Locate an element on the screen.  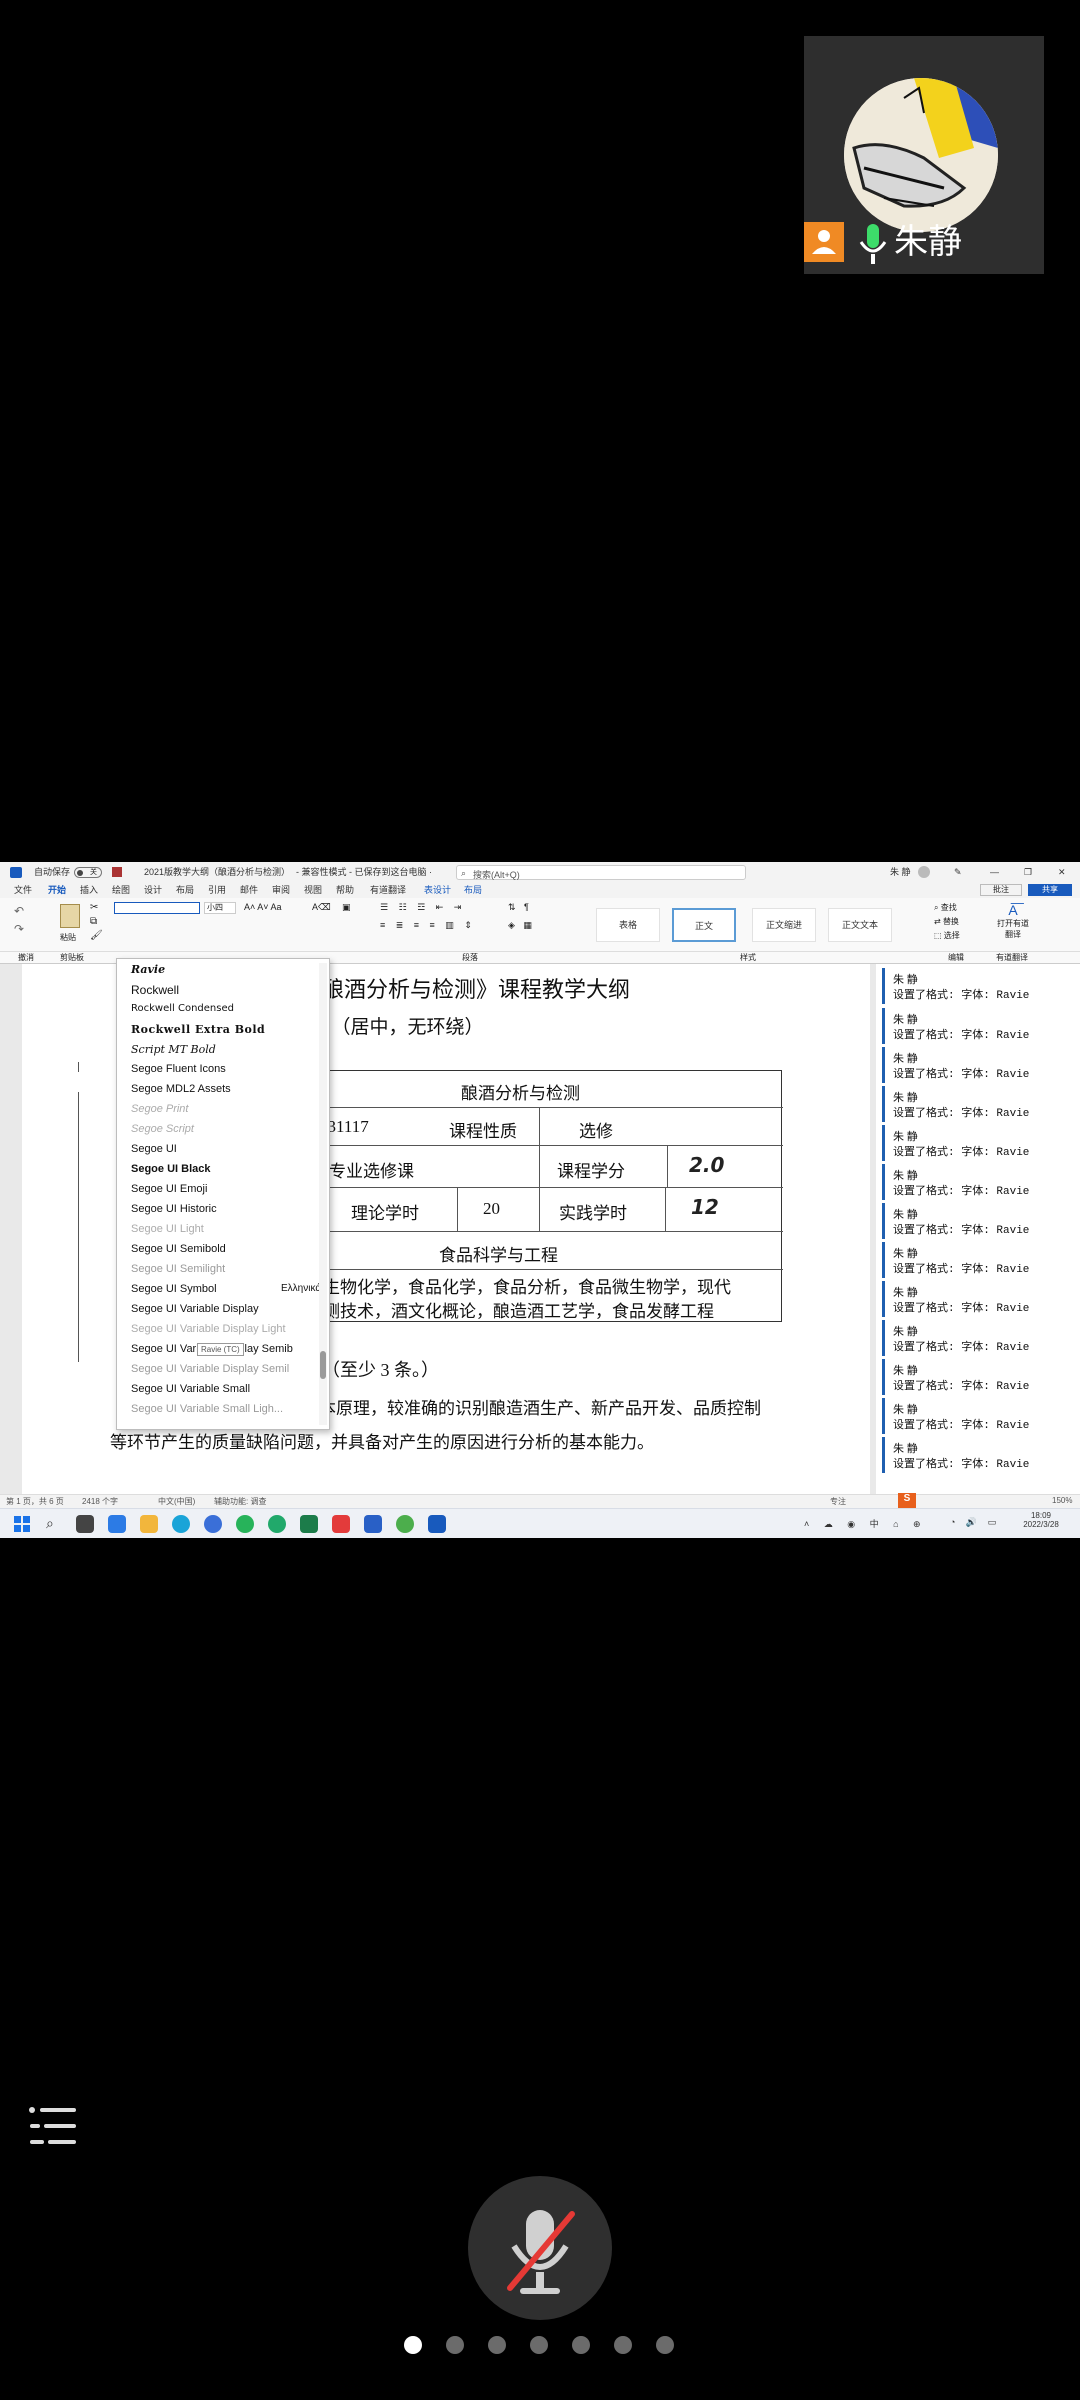
font-option: Segoe UI Emoji is located at coordinates (221, 1189).